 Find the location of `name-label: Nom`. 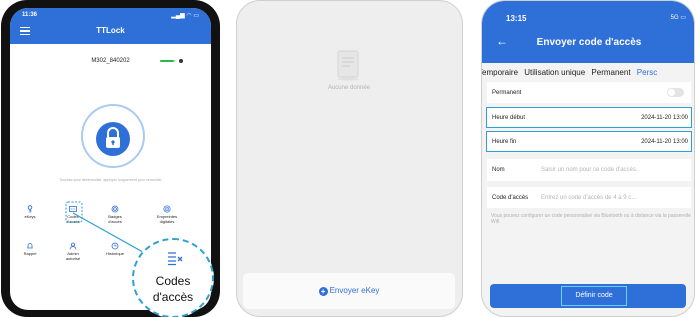

name-label: Nom is located at coordinates (498, 170).